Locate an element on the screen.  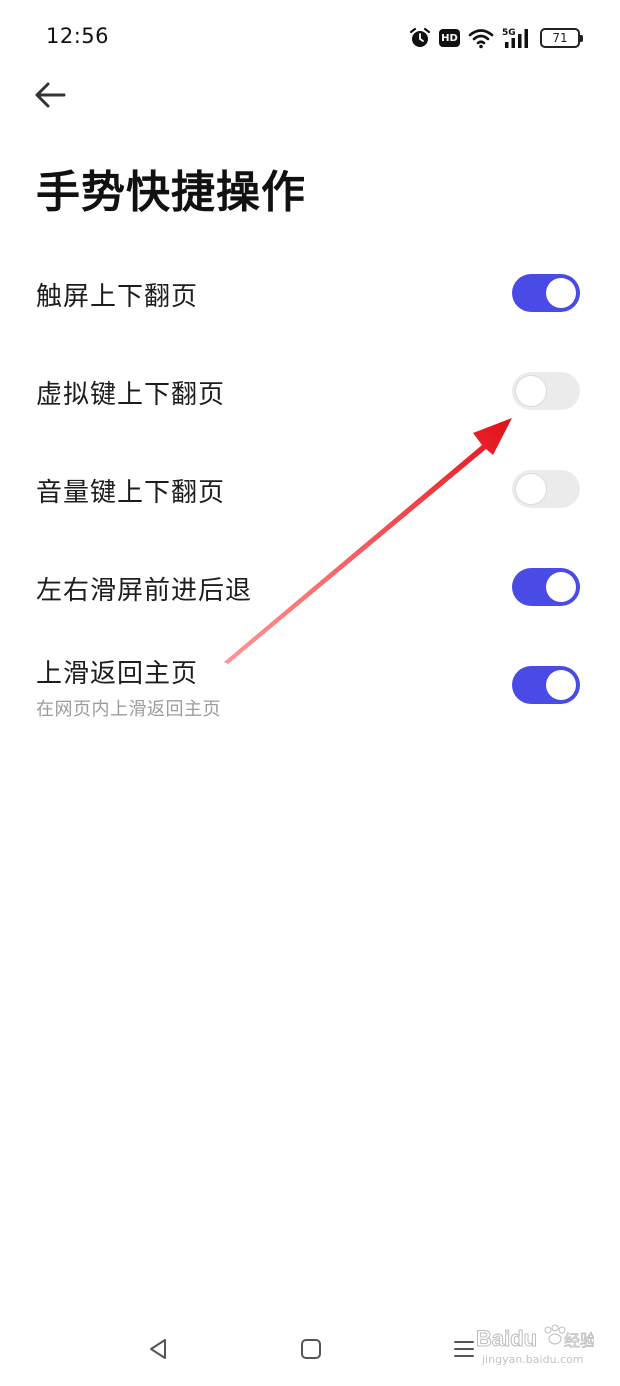
alarm-icon is located at coordinates (420, 37).